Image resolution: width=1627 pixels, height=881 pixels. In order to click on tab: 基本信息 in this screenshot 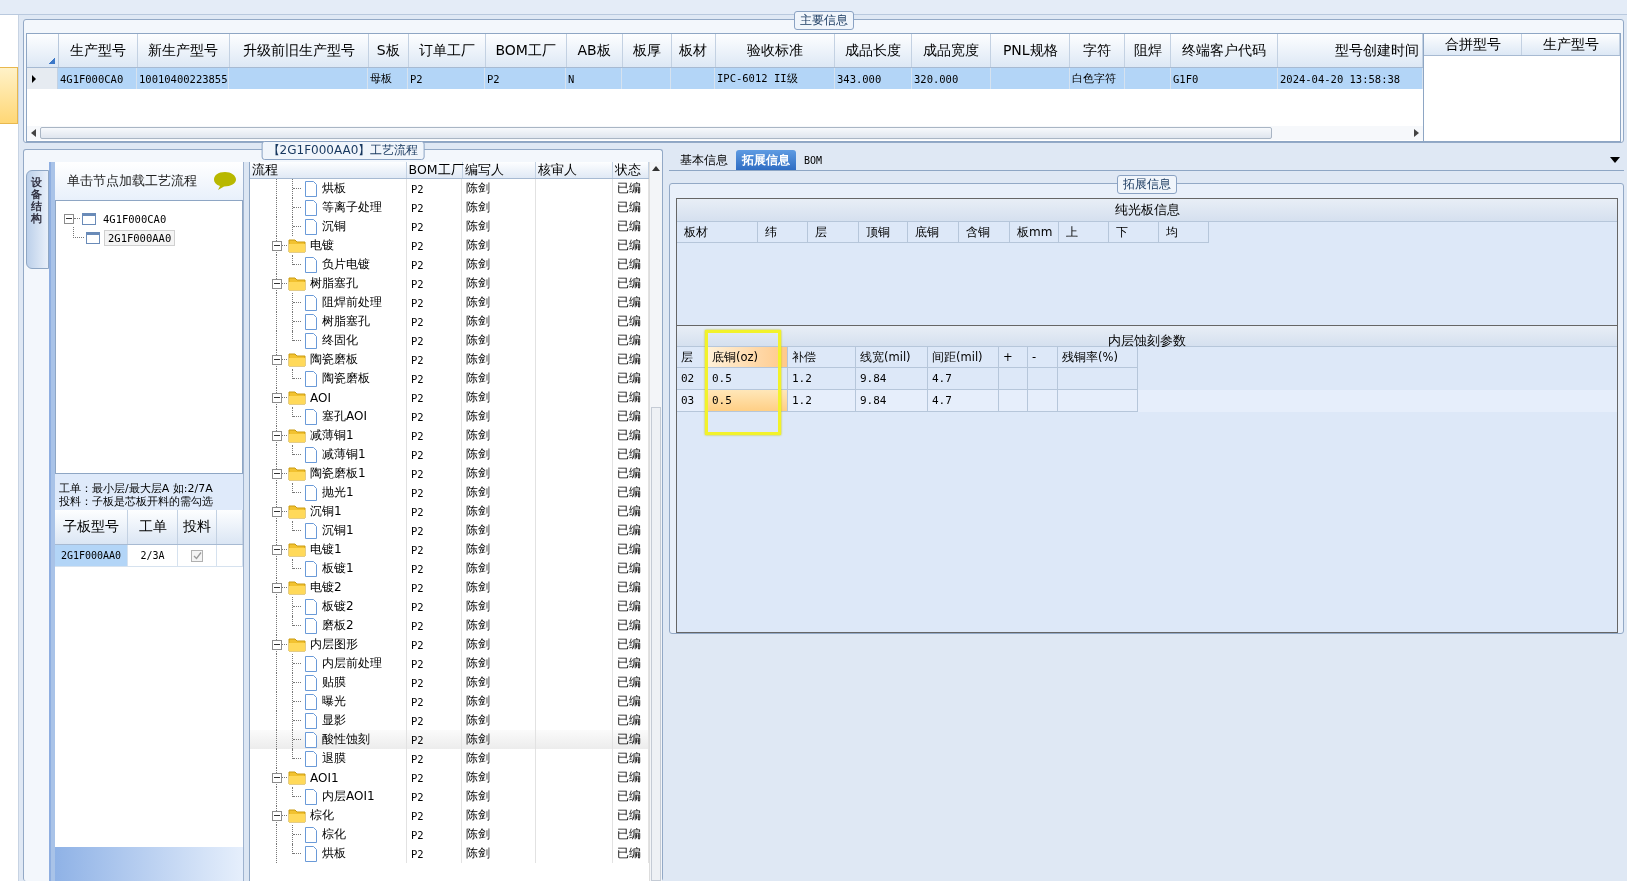, I will do `click(704, 160)`.